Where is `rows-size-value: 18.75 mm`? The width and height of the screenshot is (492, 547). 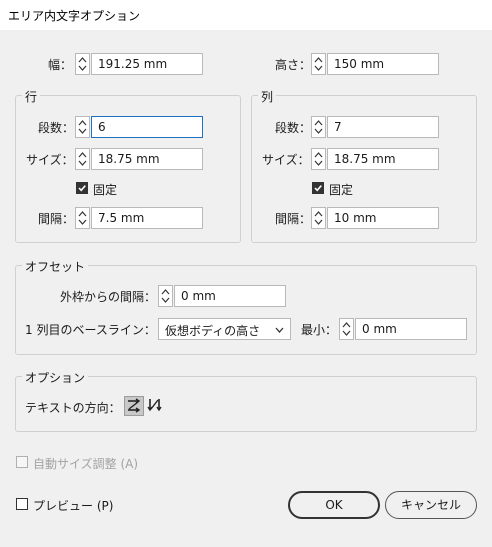 rows-size-value: 18.75 mm is located at coordinates (129, 159).